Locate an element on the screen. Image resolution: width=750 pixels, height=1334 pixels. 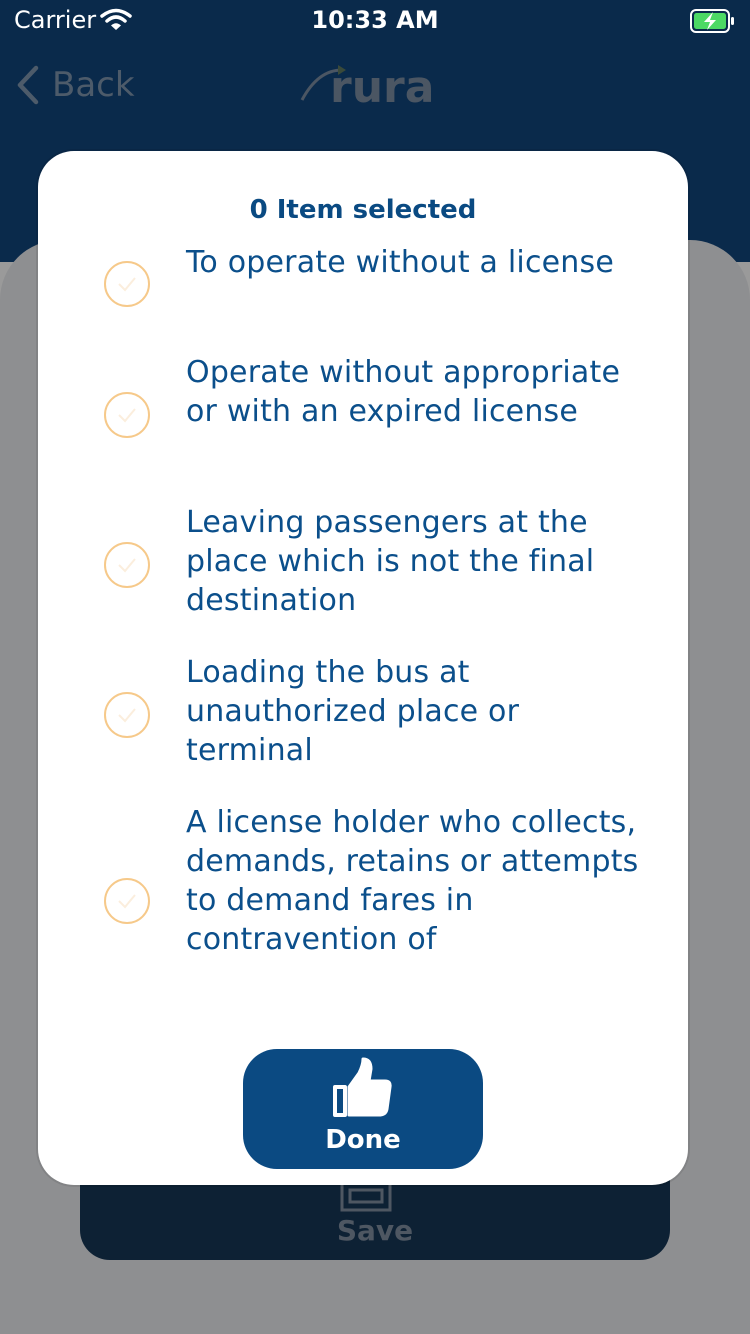
done-button: Done is located at coordinates (363, 1109).